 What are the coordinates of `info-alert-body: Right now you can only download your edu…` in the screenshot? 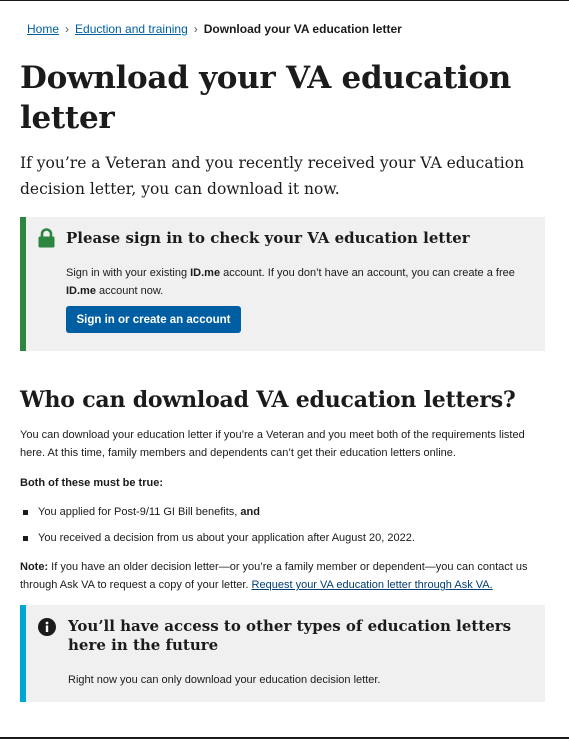 It's located at (224, 680).